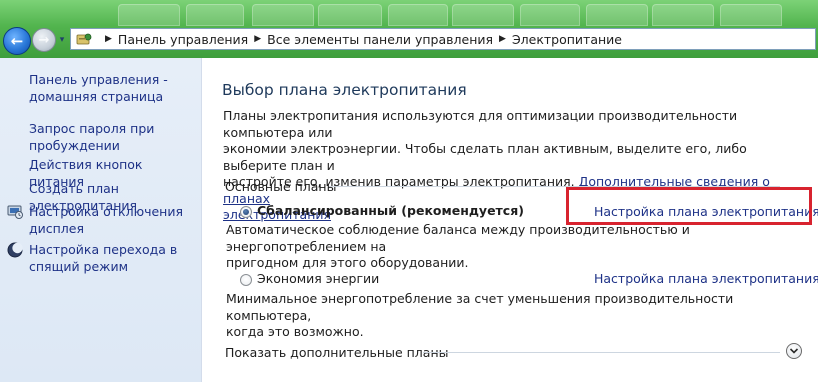  What do you see at coordinates (347, 262) in the screenshot?
I see `plan-desc-line: пригодном для этого оборудовании.` at bounding box center [347, 262].